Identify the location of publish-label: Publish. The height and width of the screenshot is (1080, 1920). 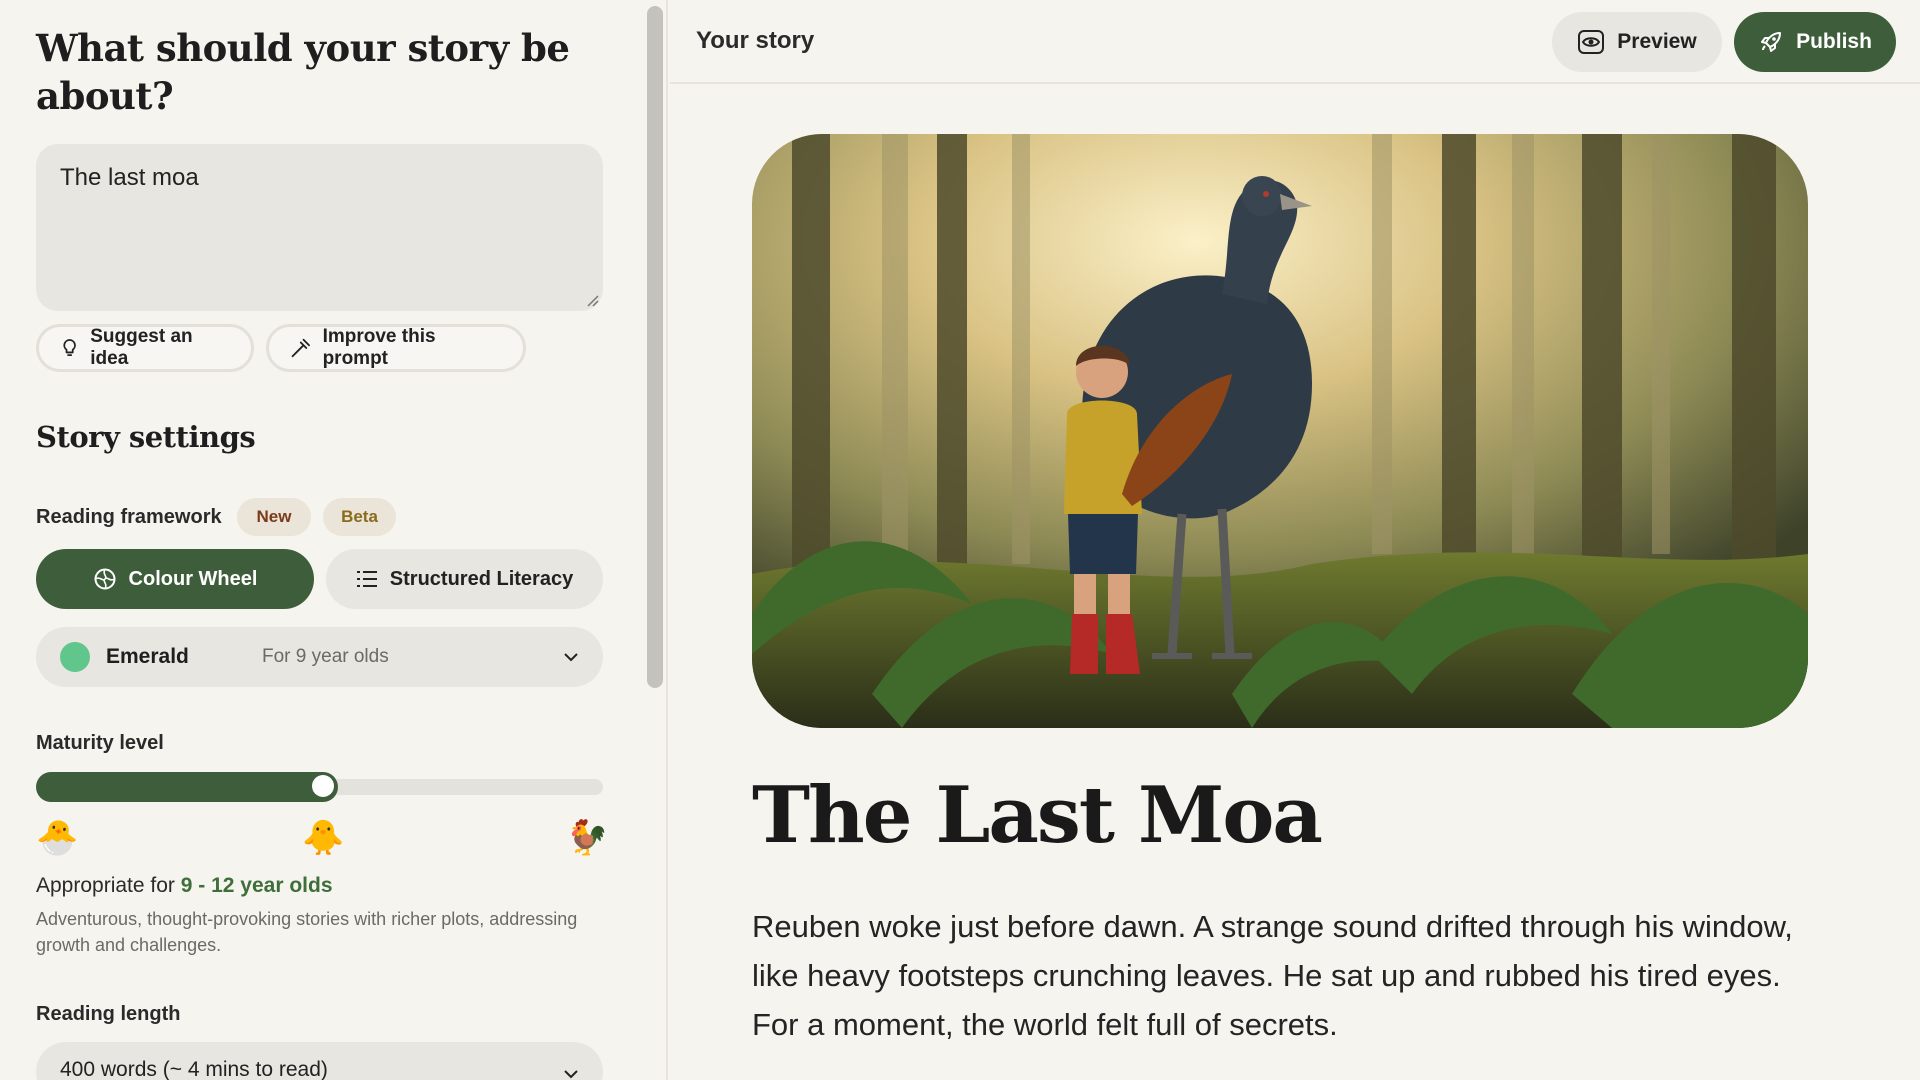
(1834, 41).